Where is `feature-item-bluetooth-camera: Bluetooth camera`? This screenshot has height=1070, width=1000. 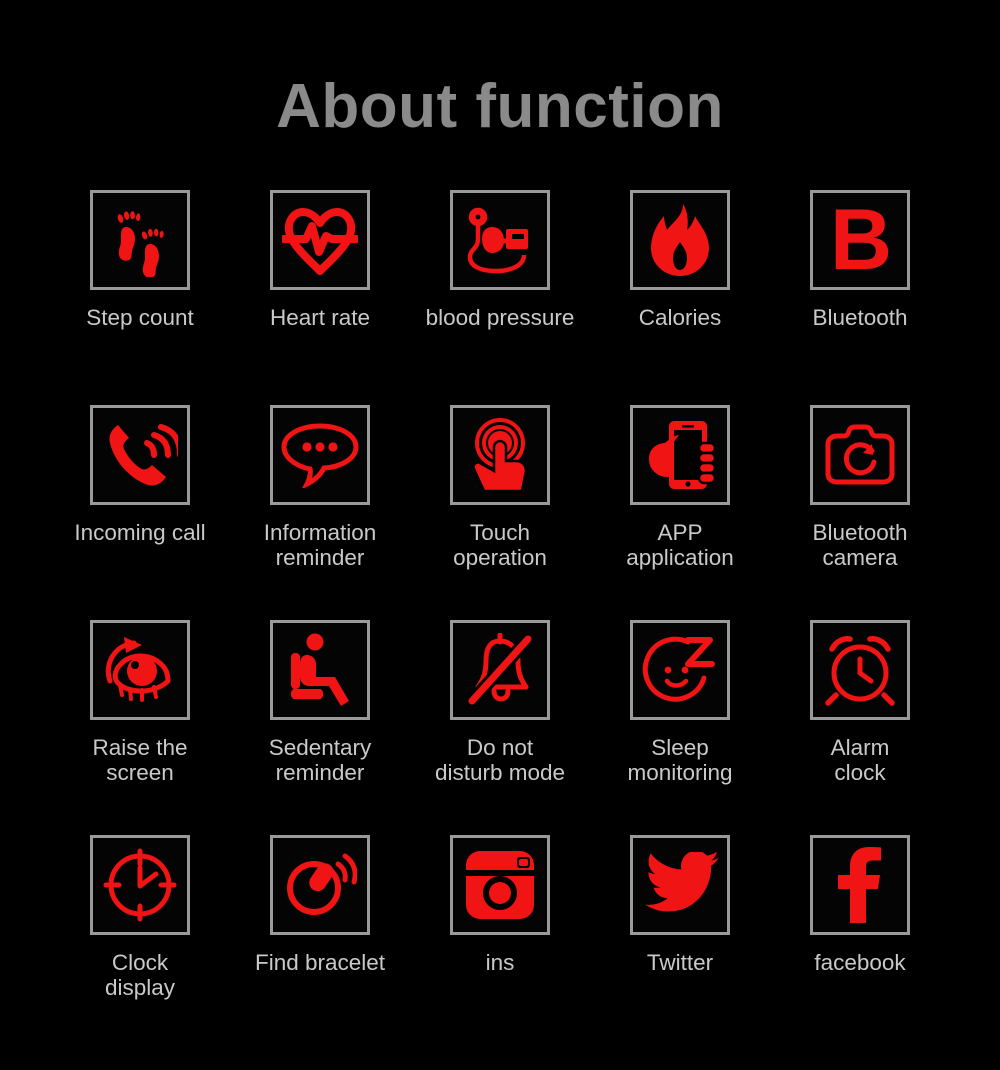
feature-item-bluetooth-camera: Bluetooth camera is located at coordinates (860, 512).